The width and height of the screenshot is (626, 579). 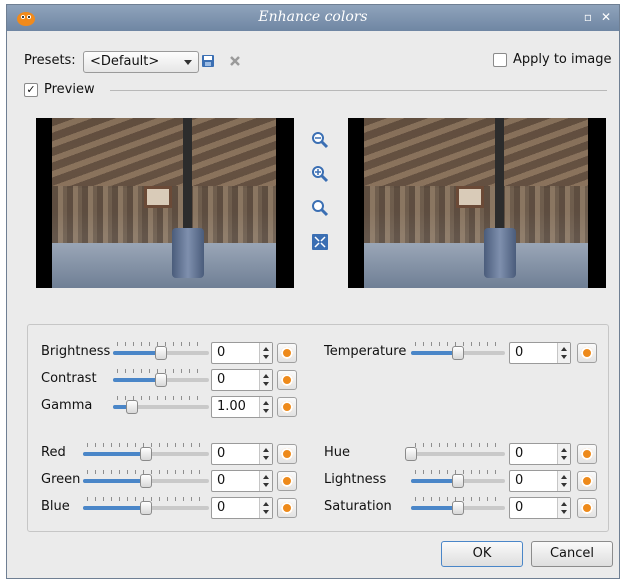 What do you see at coordinates (287, 380) in the screenshot?
I see `contrast-reset-icon` at bounding box center [287, 380].